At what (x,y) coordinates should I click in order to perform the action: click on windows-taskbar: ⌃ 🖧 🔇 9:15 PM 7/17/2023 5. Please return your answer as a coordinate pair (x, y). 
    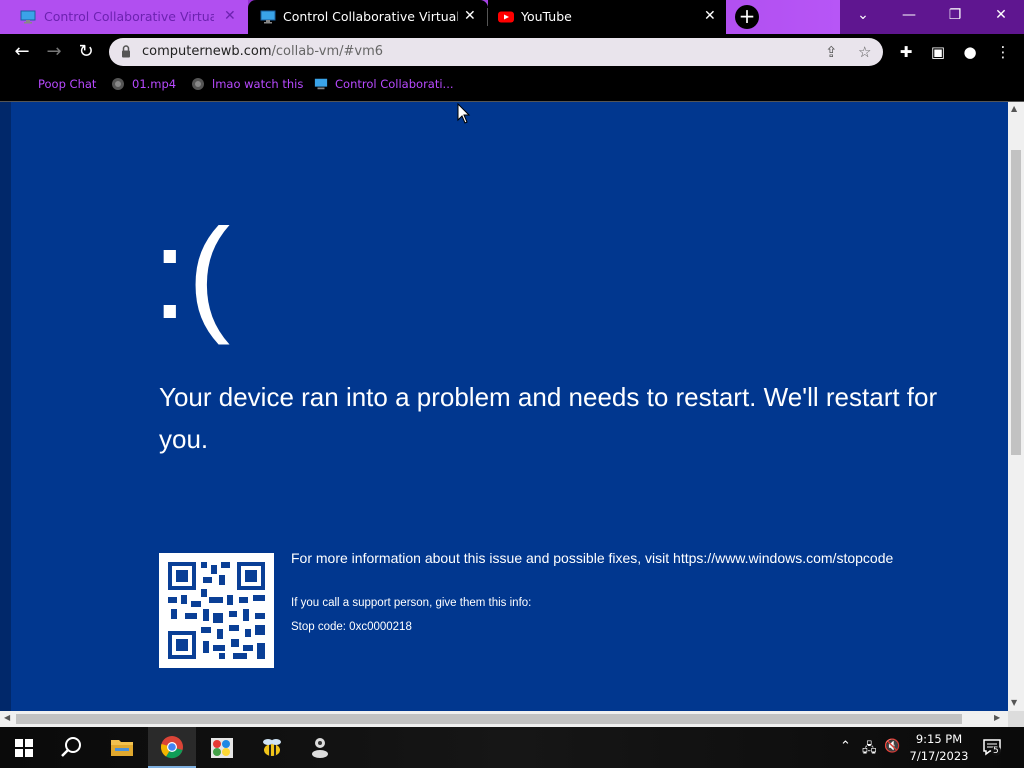
    Looking at the image, I should click on (512, 747).